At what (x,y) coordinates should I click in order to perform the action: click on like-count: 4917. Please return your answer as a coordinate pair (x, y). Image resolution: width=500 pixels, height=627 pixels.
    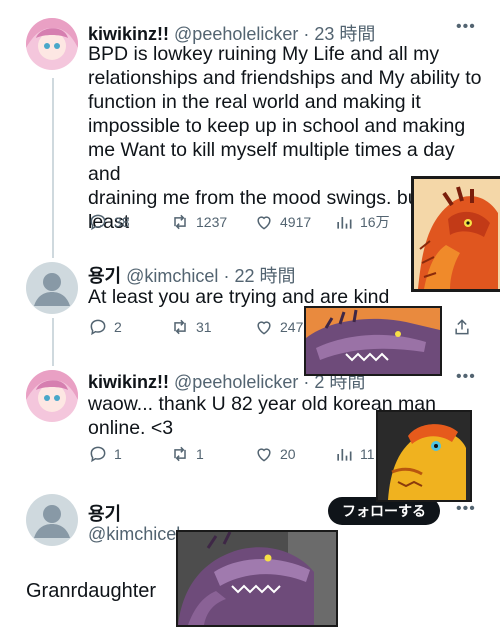
    Looking at the image, I should click on (296, 222).